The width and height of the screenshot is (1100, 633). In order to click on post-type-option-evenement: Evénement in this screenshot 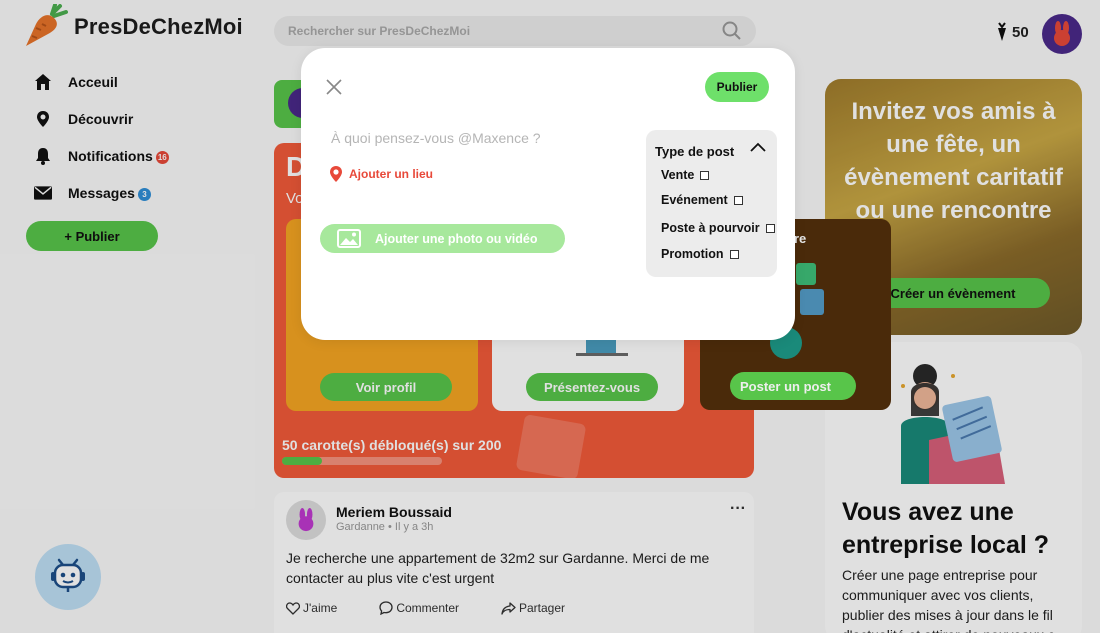, I will do `click(702, 200)`.